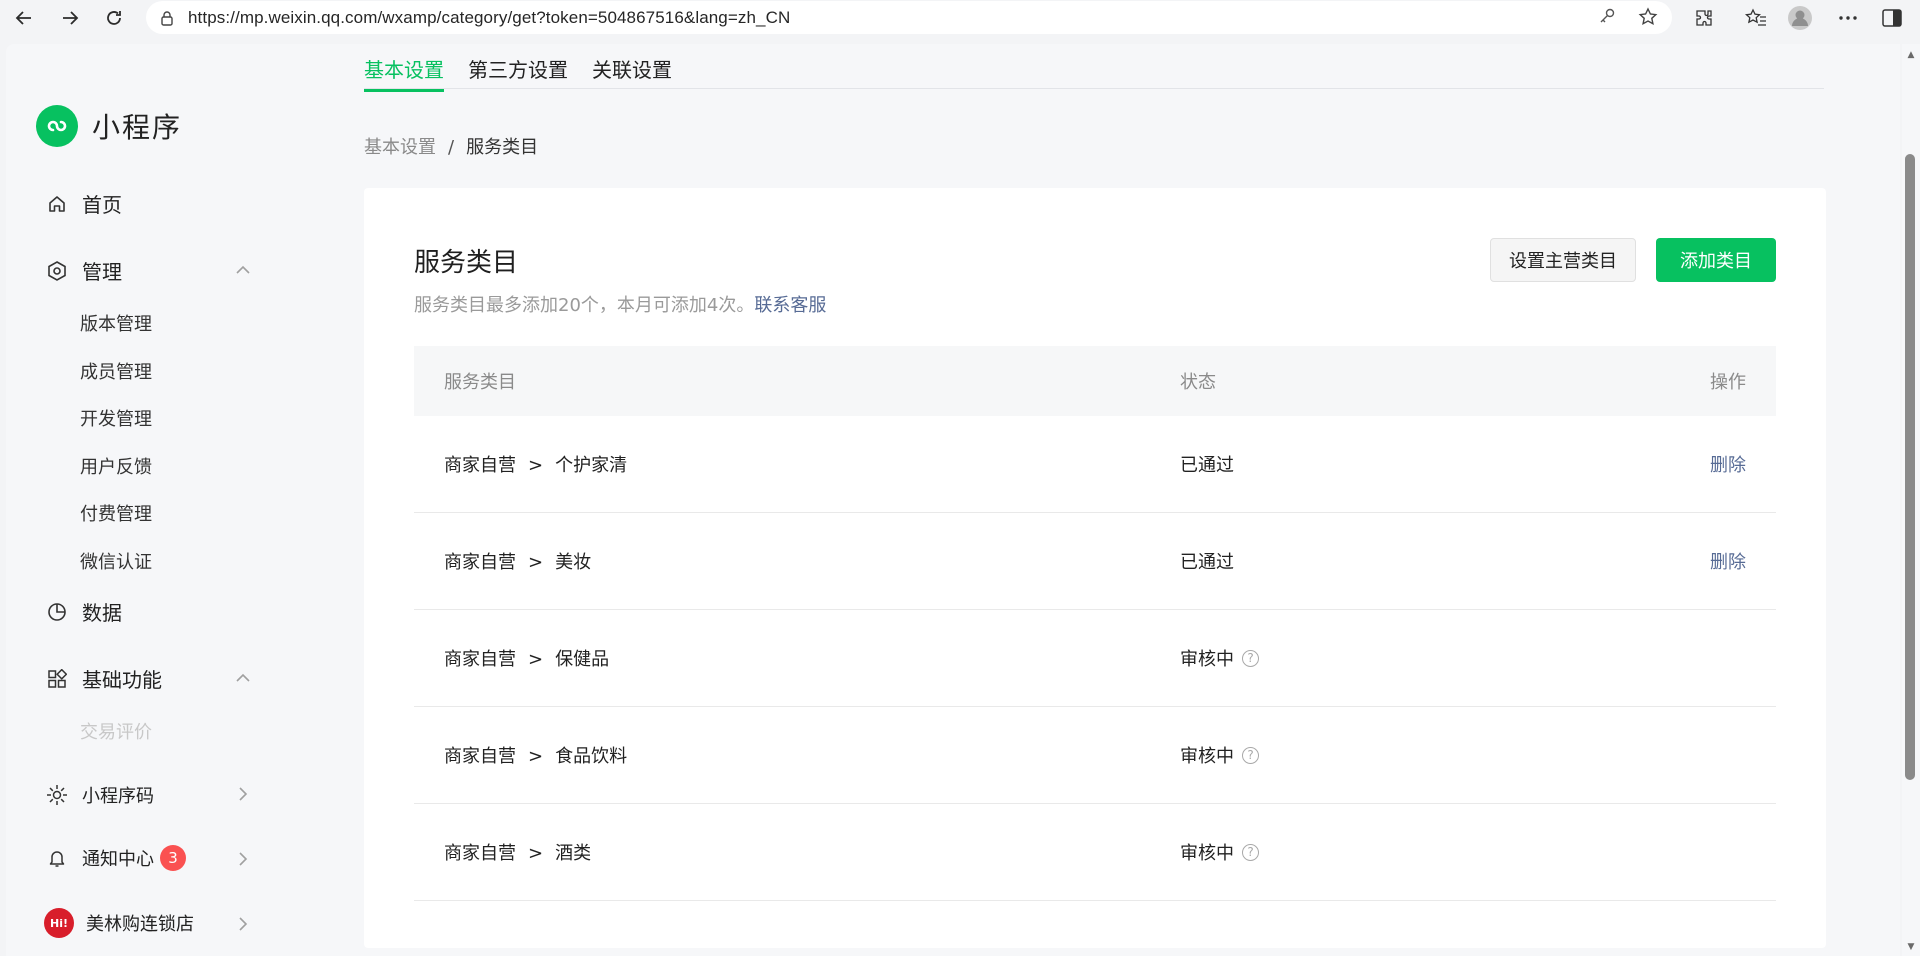 The image size is (1920, 956). Describe the element at coordinates (102, 613) in the screenshot. I see `sidebar-item-label: 数据` at that location.